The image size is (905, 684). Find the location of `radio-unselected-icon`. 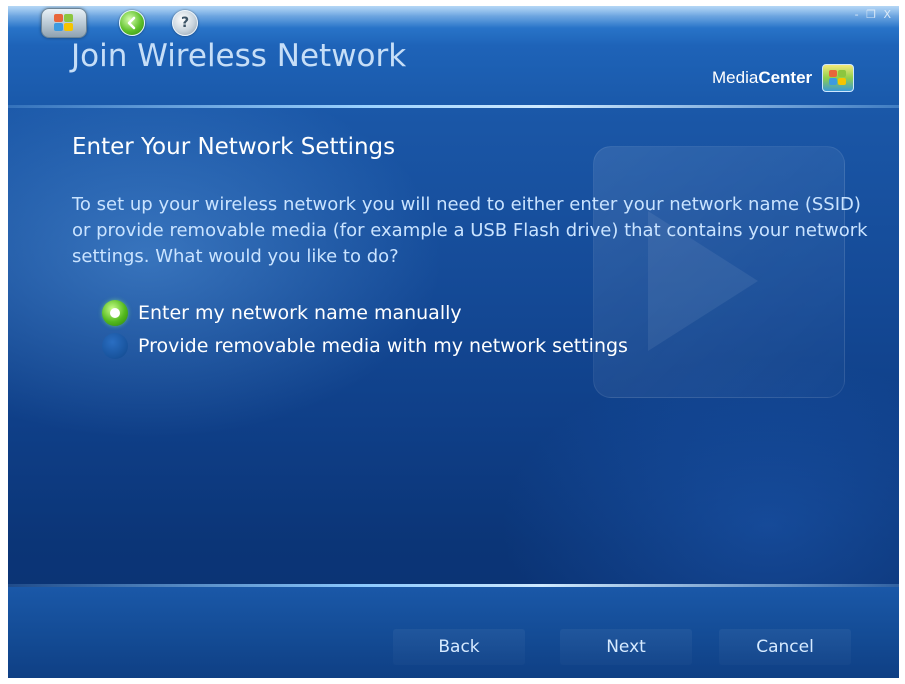

radio-unselected-icon is located at coordinates (115, 346).